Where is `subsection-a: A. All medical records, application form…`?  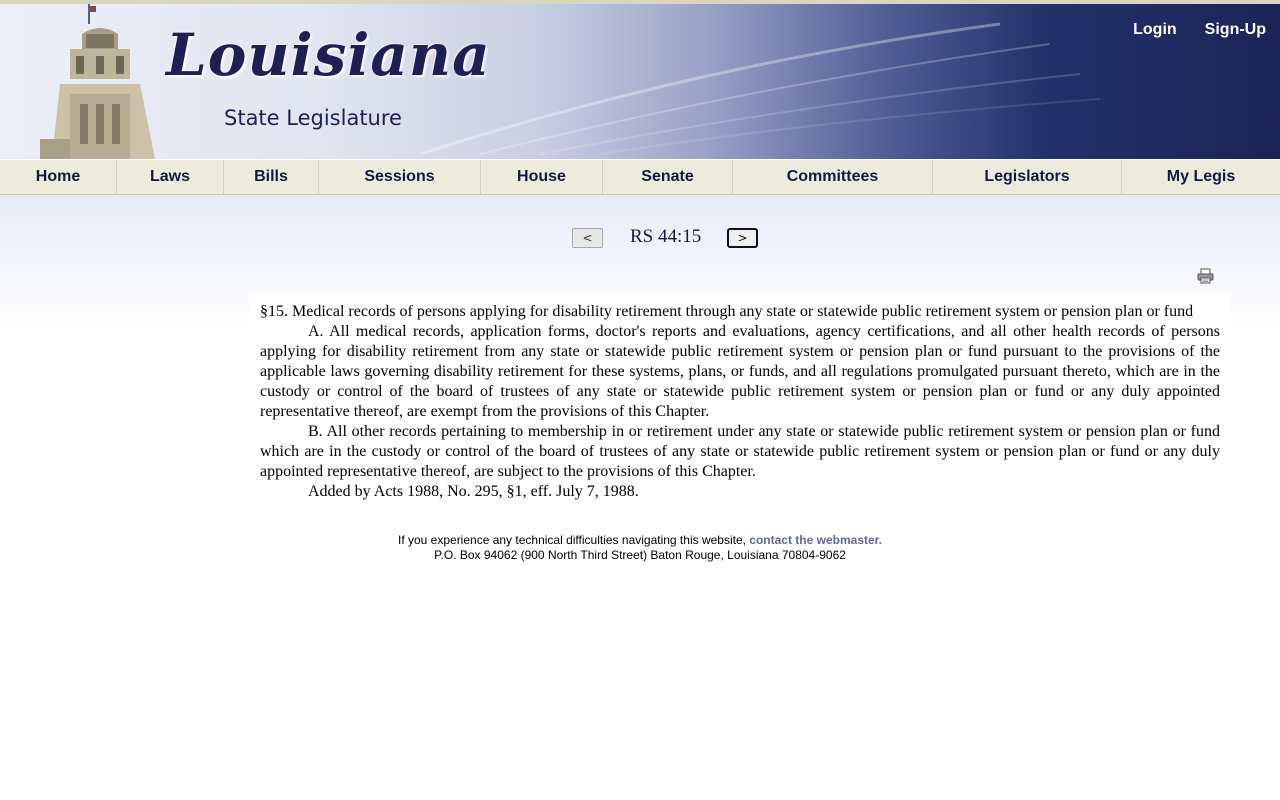
subsection-a: A. All medical records, application form… is located at coordinates (740, 371).